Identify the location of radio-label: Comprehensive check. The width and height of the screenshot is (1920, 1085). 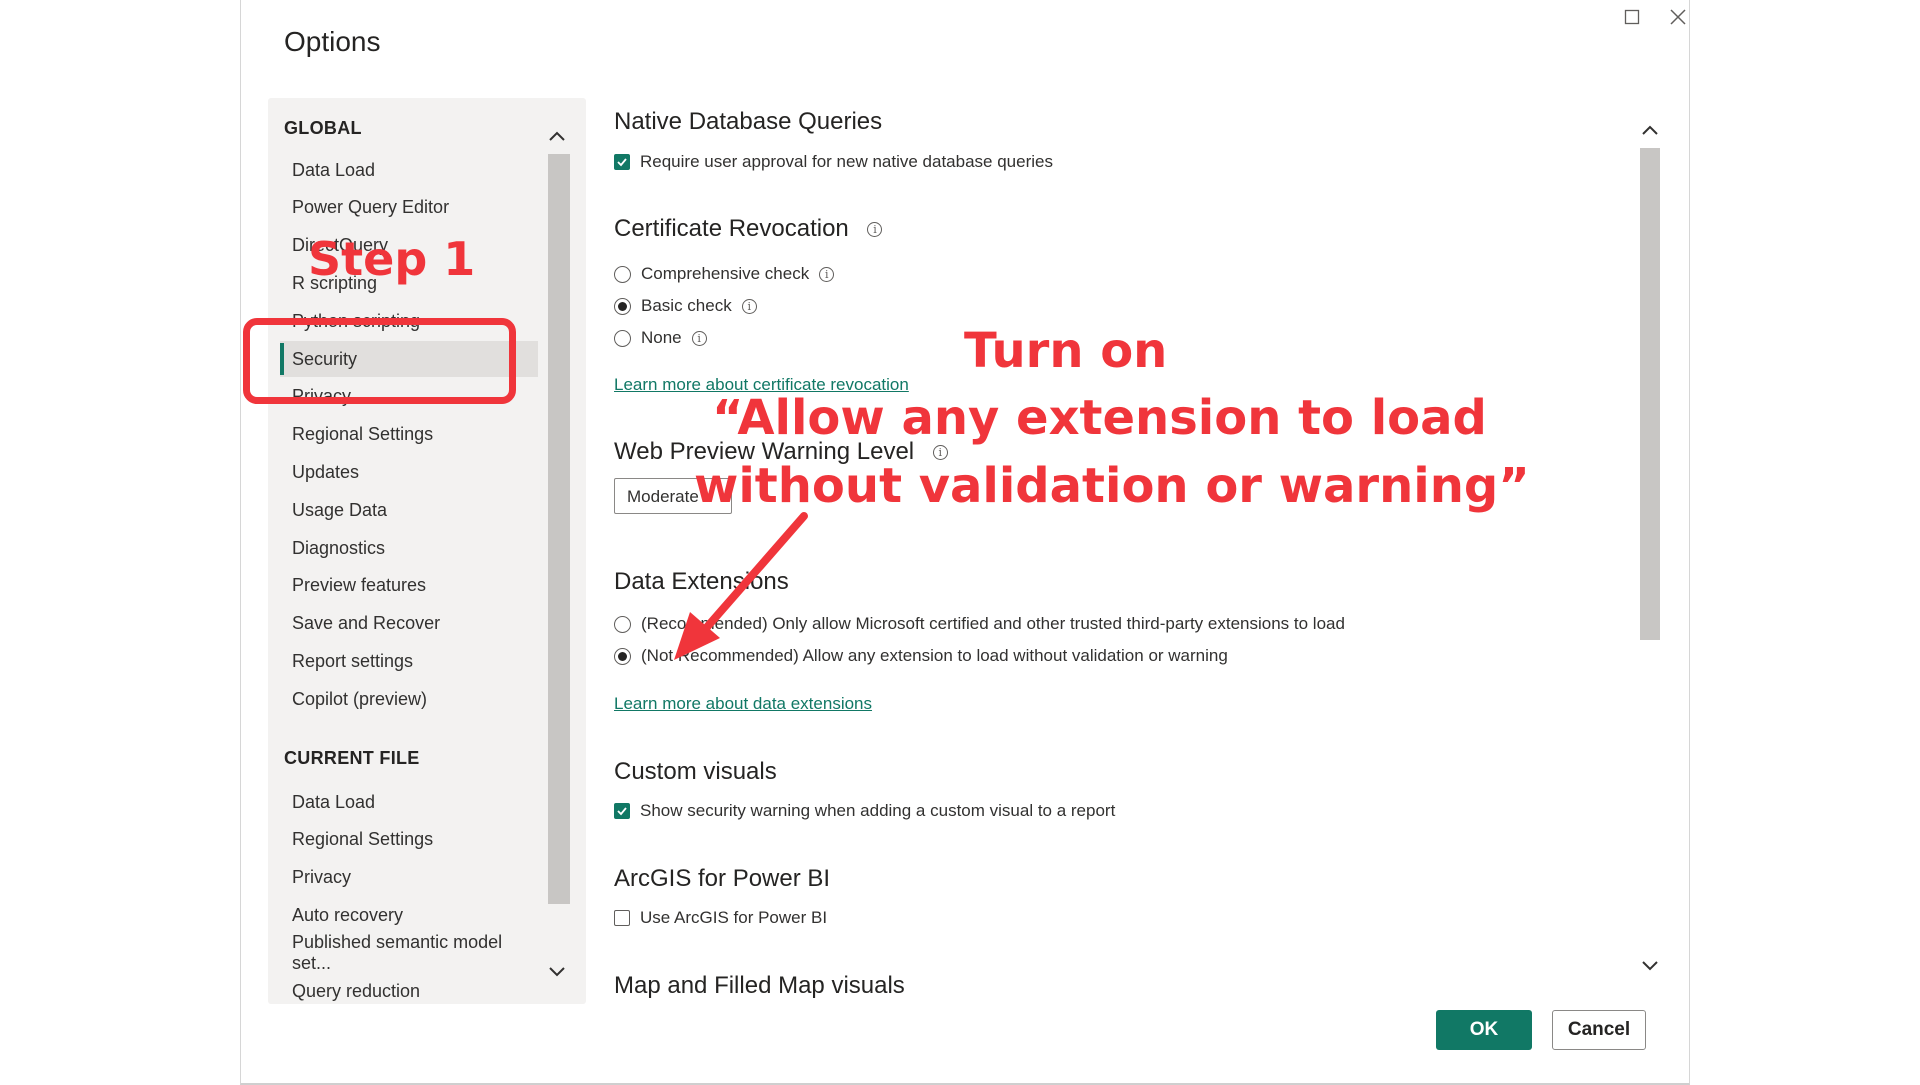
(725, 273).